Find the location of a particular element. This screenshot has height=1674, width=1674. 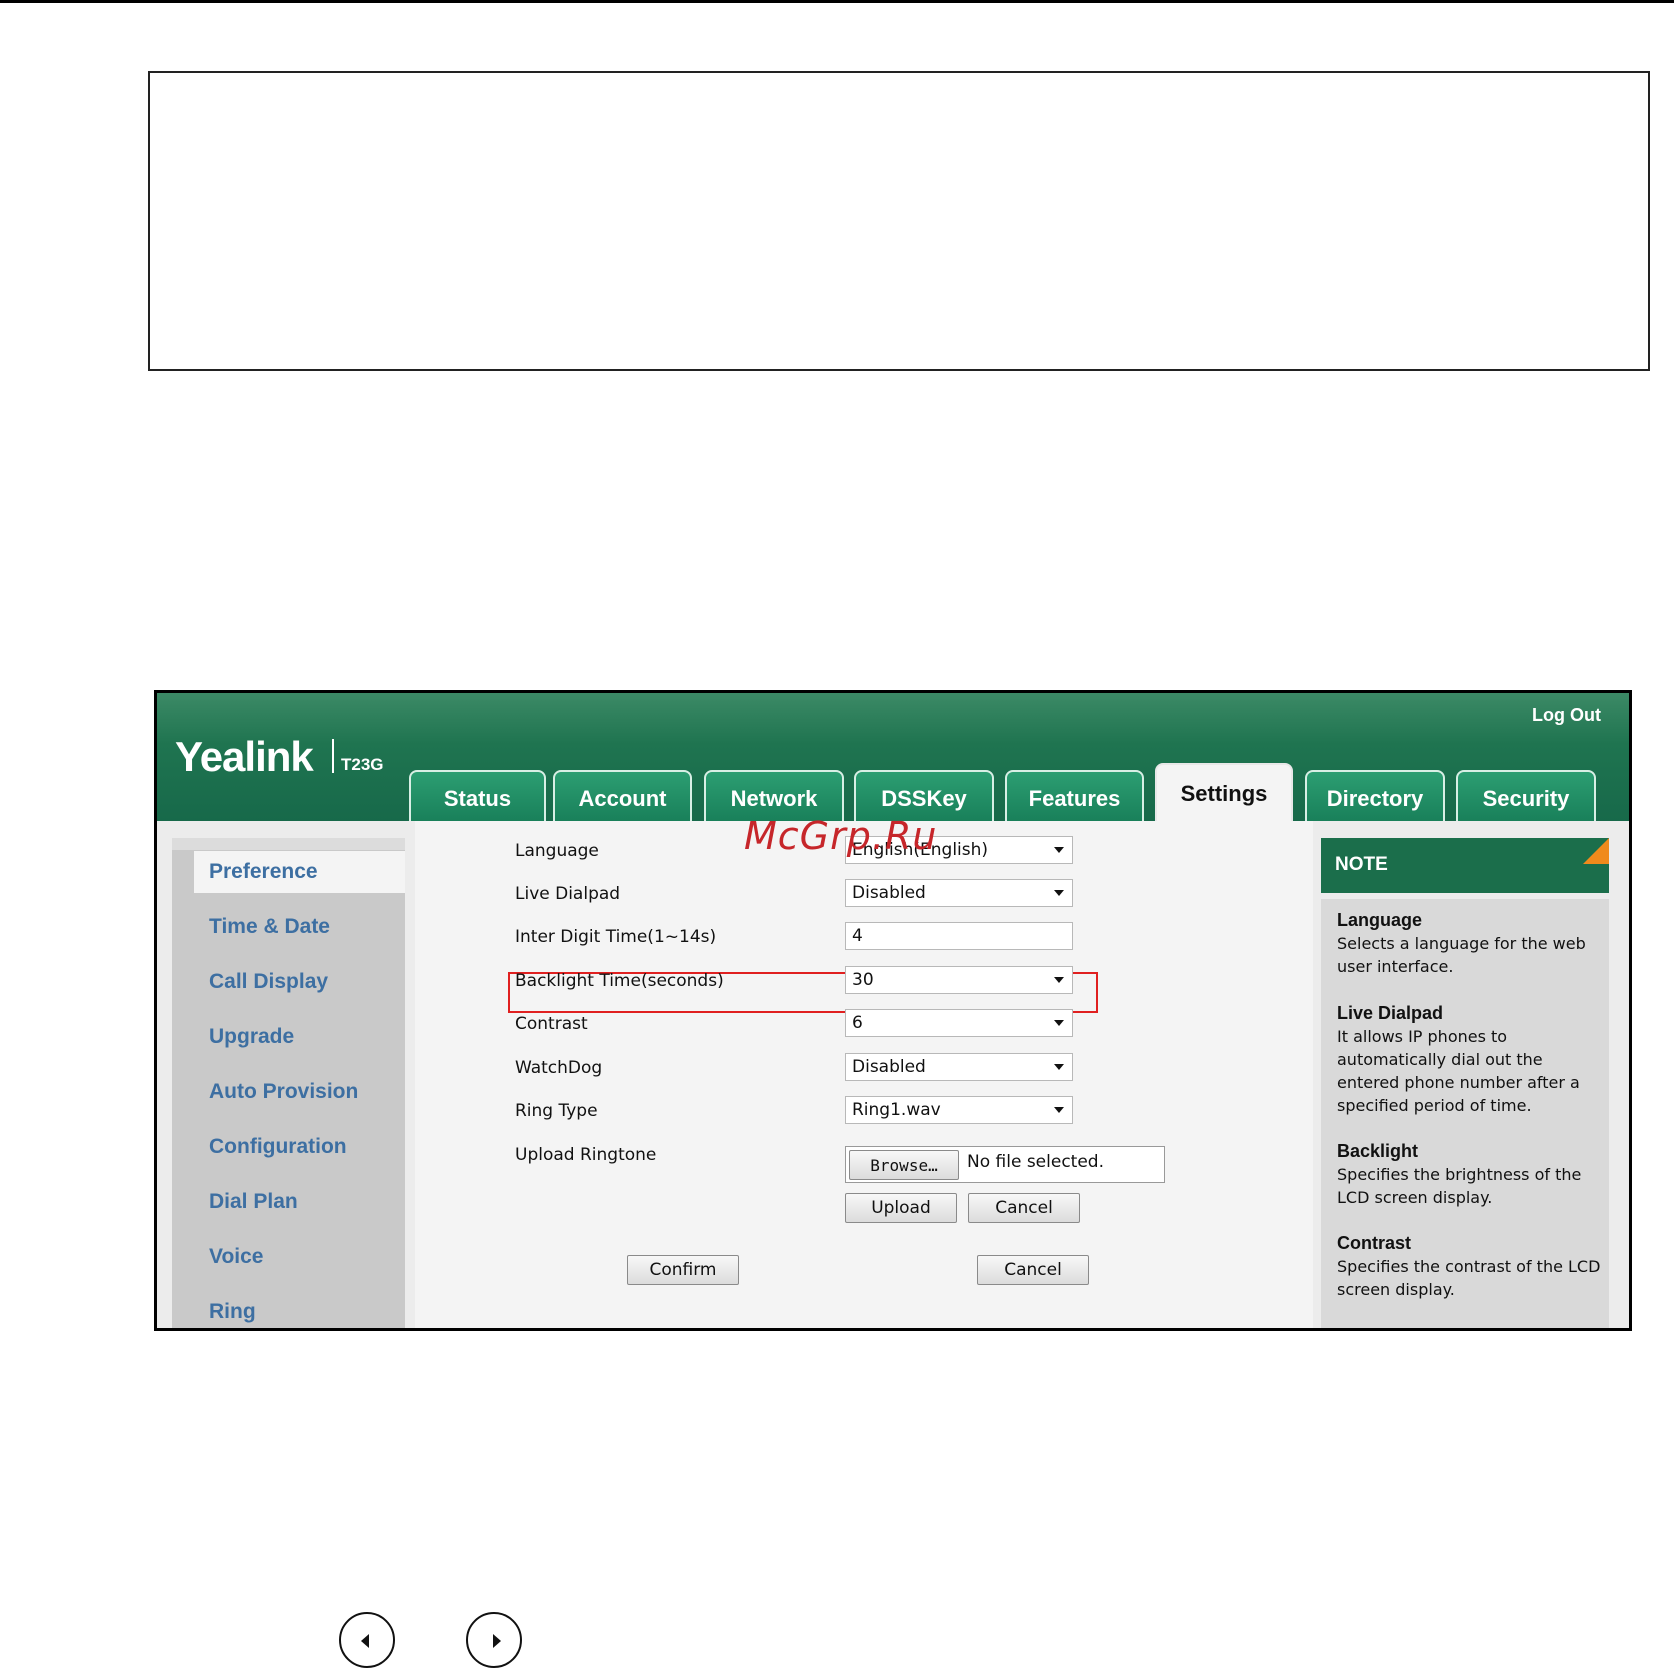

sidebar-item-time-date: Time & Date is located at coordinates (269, 927).